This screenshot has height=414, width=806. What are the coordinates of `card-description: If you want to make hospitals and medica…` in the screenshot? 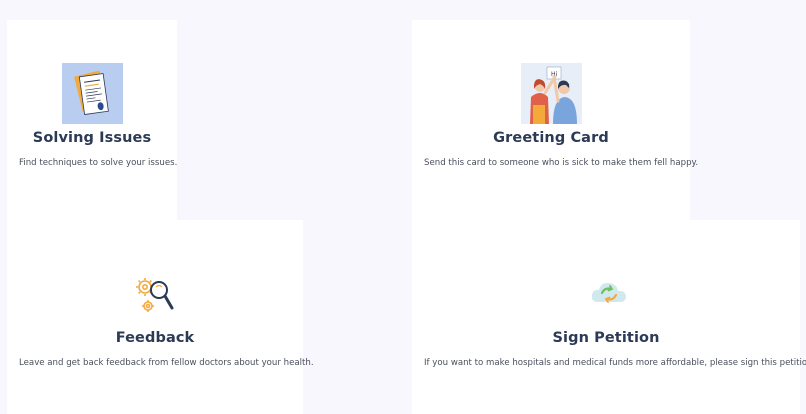 It's located at (615, 363).